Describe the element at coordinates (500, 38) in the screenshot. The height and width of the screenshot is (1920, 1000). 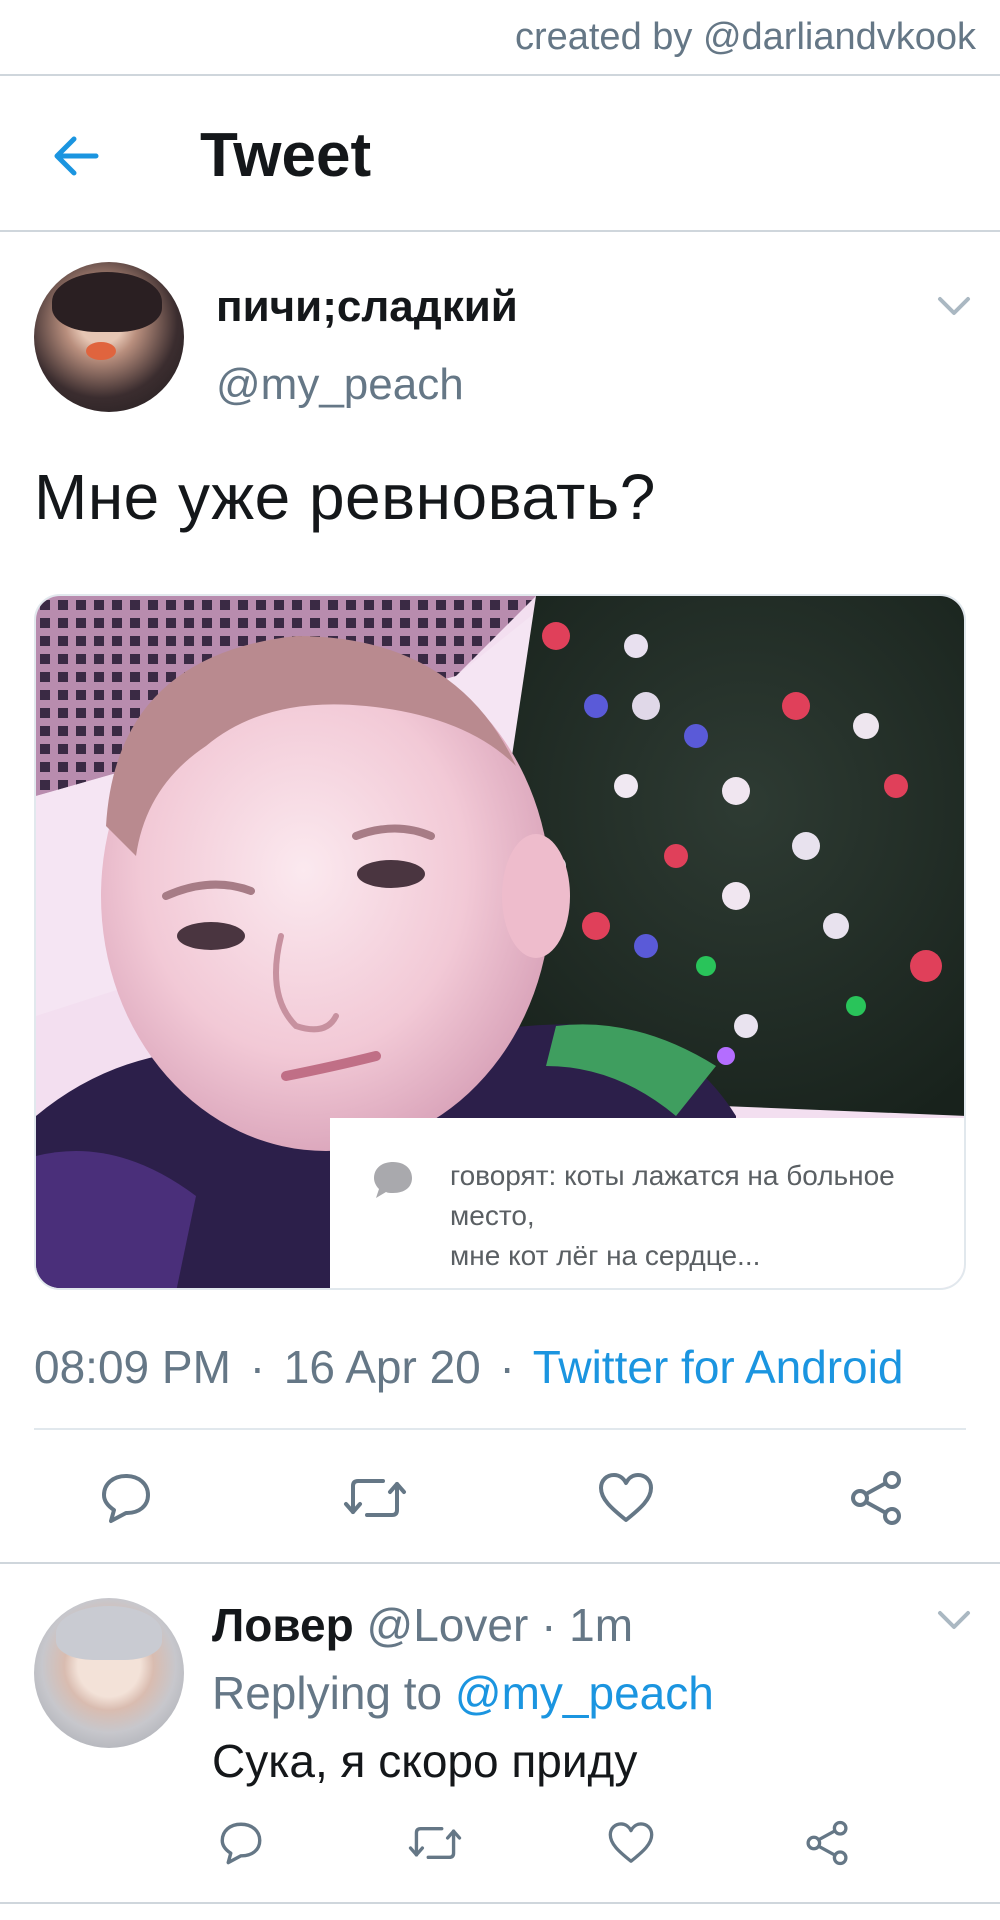
I see `credit-bar: created by @darliandvkook` at that location.